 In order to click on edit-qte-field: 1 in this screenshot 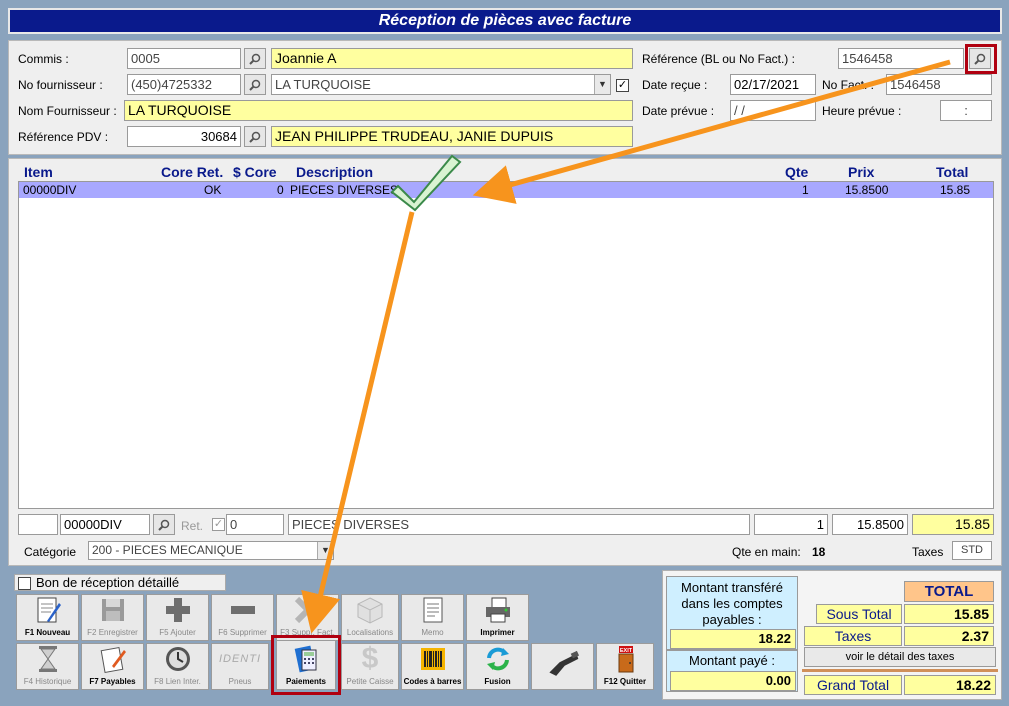, I will do `click(791, 524)`.